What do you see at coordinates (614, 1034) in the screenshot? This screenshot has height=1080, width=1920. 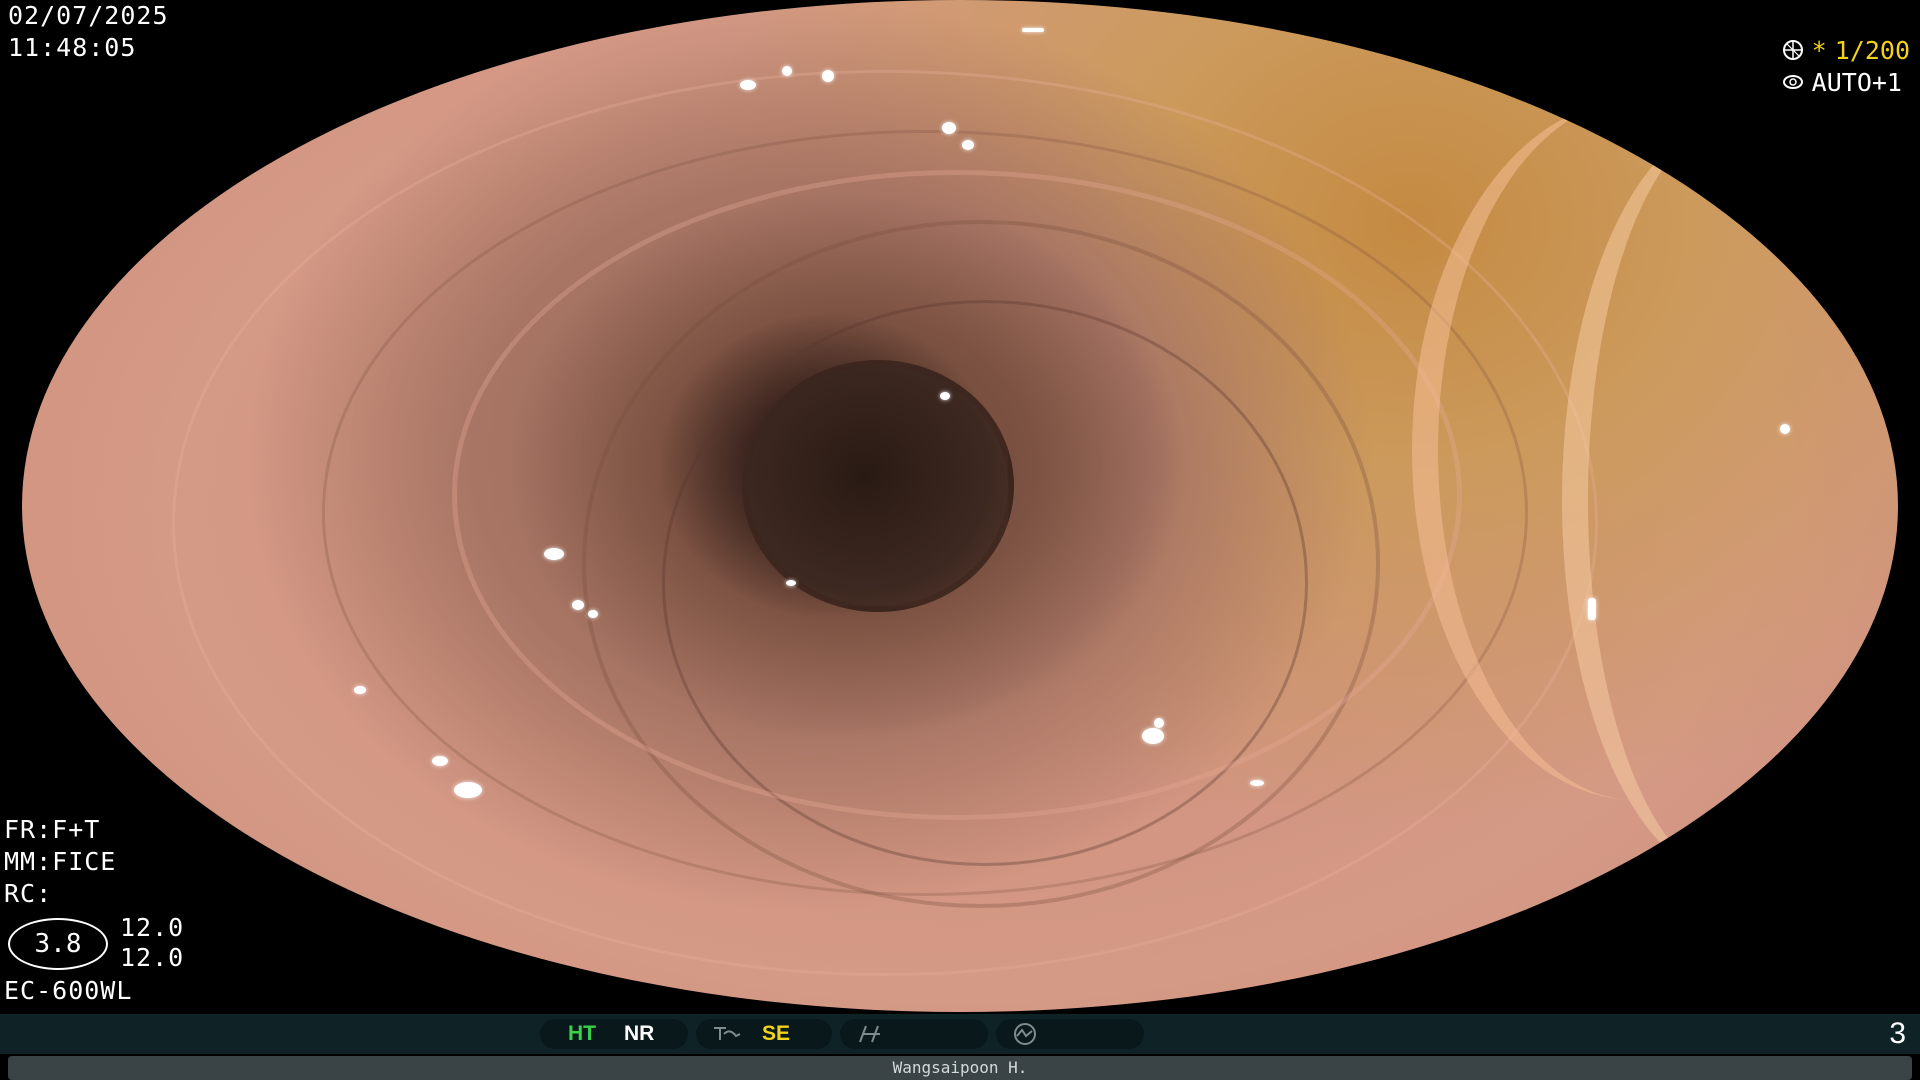 I see `ht-nr-pill: HT NR` at bounding box center [614, 1034].